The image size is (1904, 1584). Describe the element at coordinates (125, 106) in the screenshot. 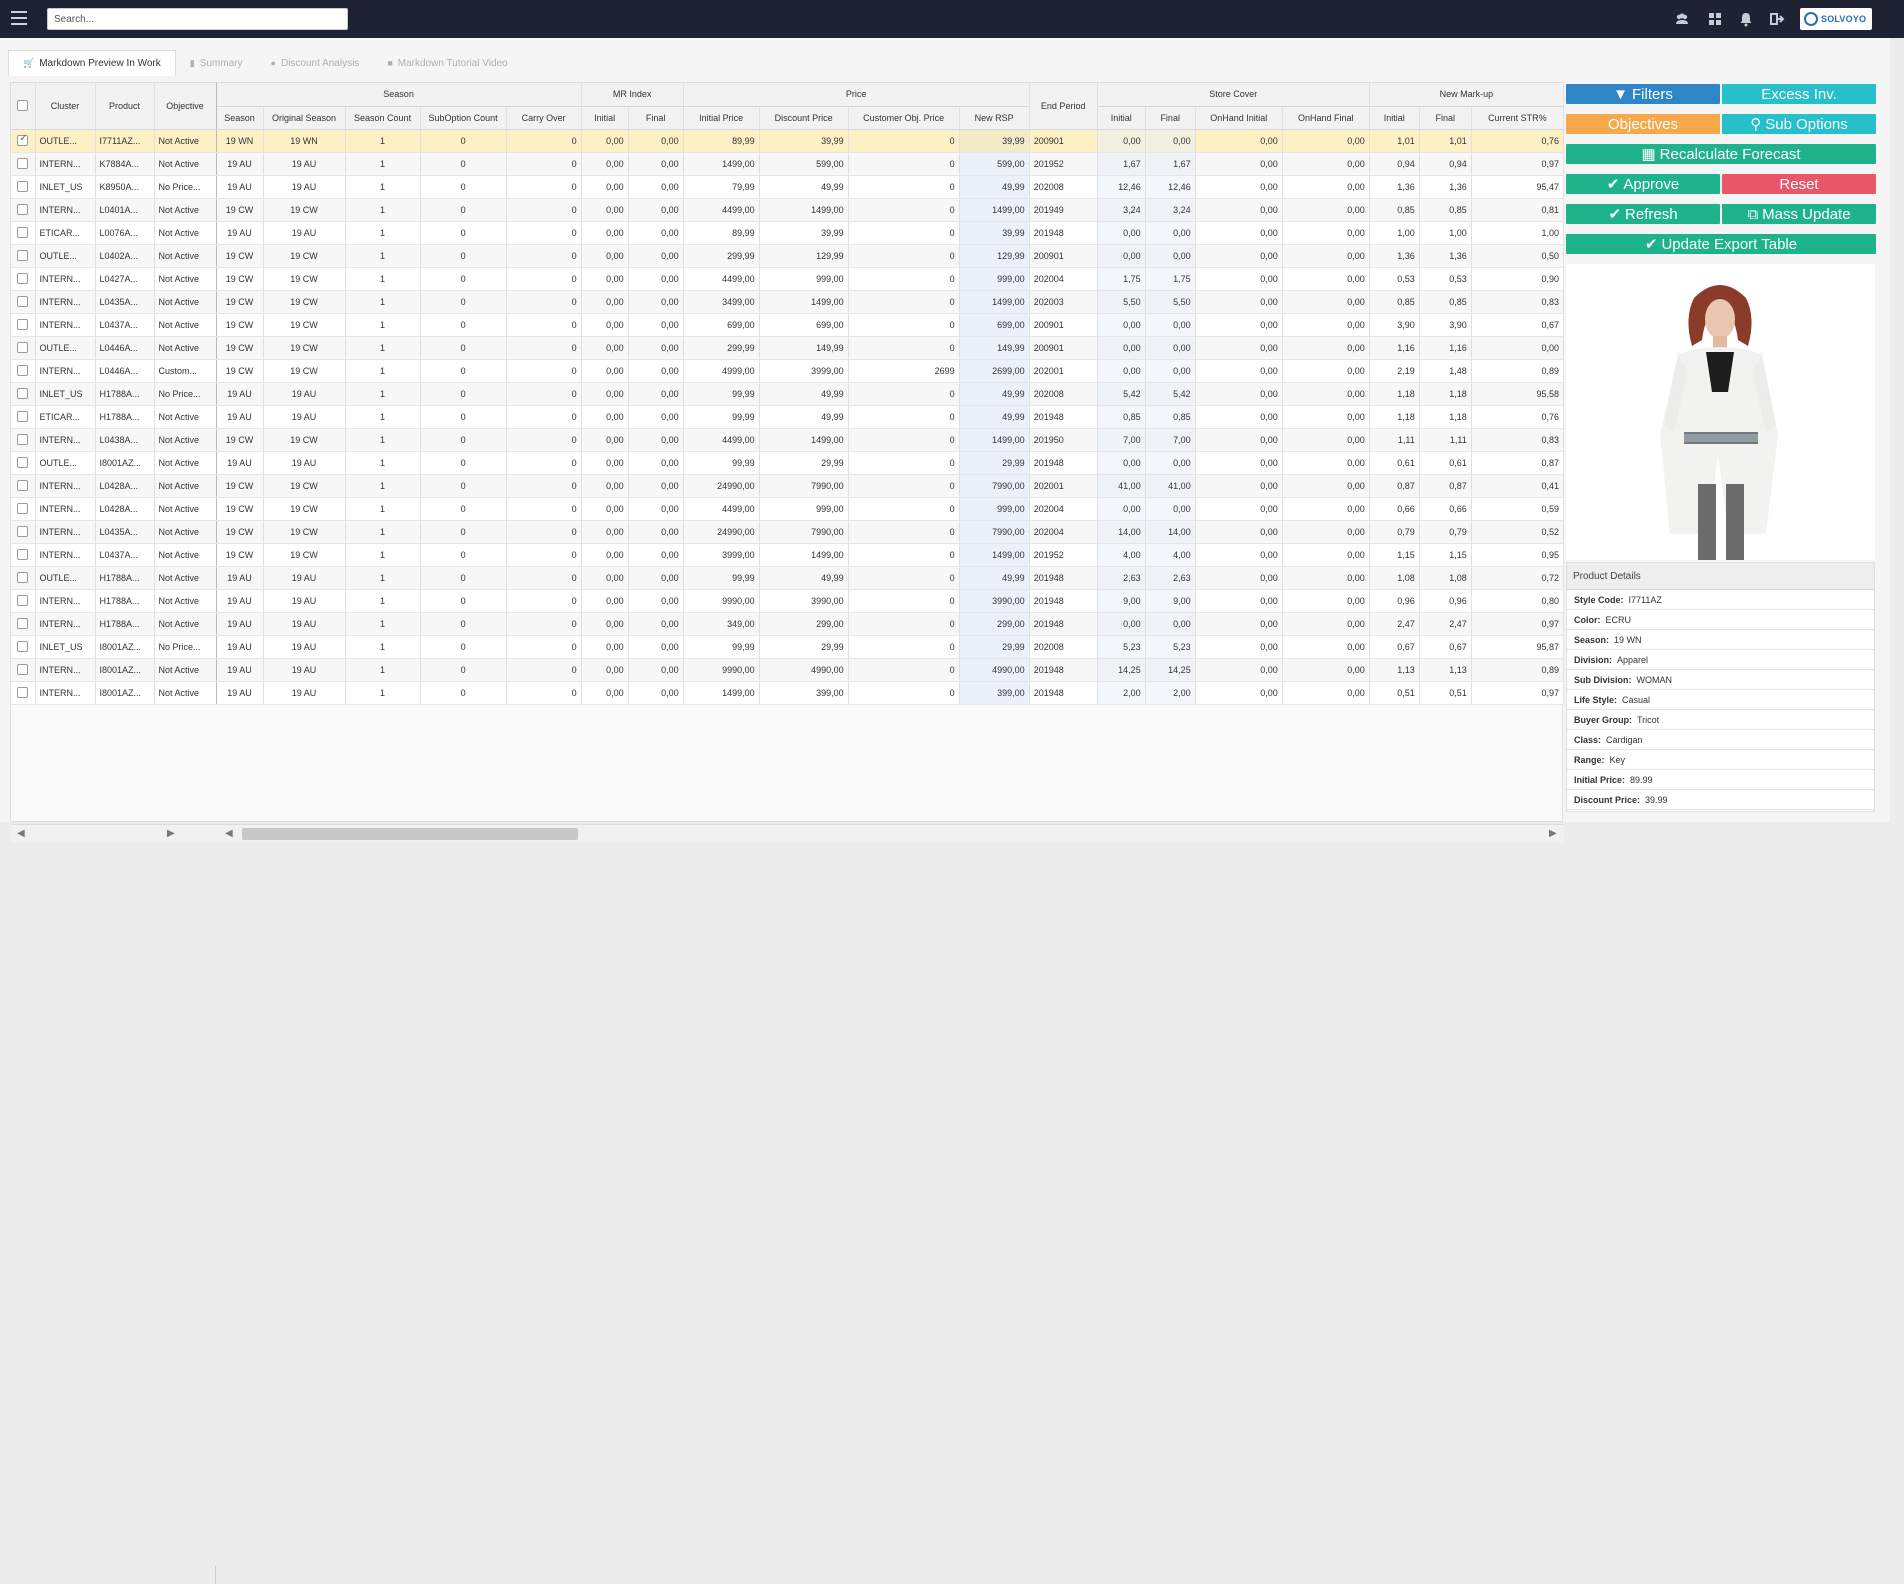

I see `header-product: Product` at that location.